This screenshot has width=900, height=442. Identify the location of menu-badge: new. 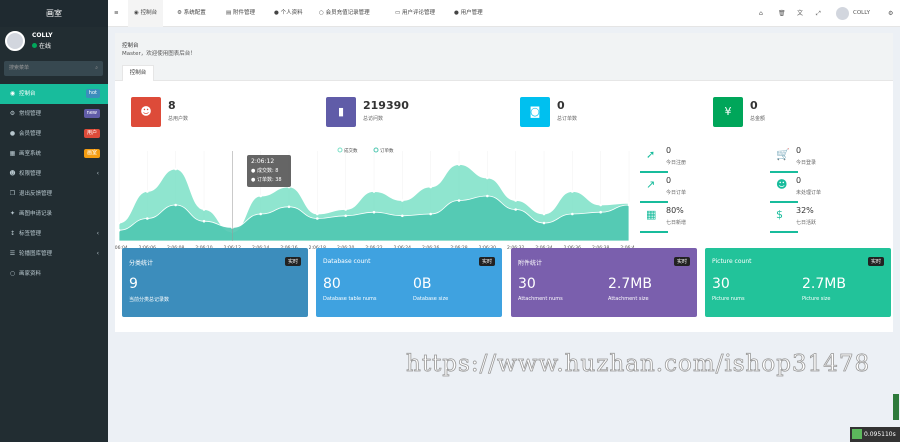
(91, 113).